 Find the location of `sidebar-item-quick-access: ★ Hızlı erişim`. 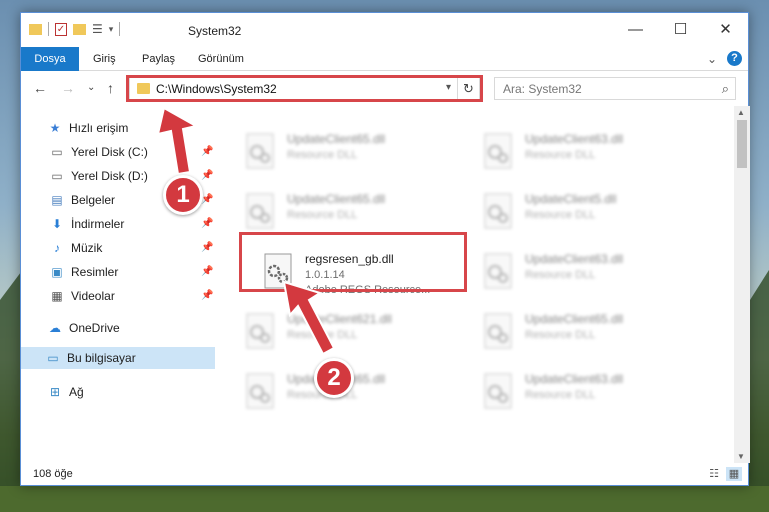

sidebar-item-quick-access: ★ Hızlı erişim is located at coordinates (88, 128).